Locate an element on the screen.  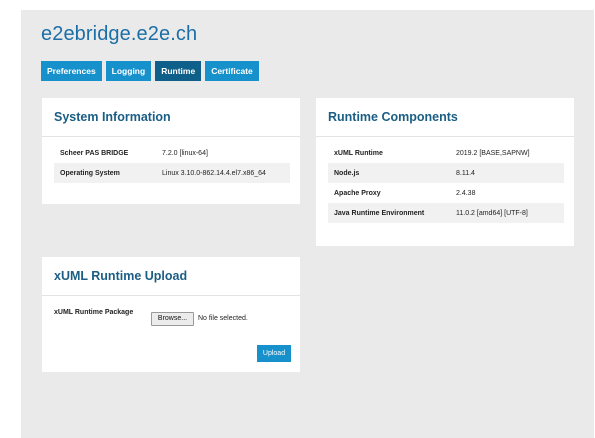
page-title: e2ebridge.e2e.ch is located at coordinates (119, 34).